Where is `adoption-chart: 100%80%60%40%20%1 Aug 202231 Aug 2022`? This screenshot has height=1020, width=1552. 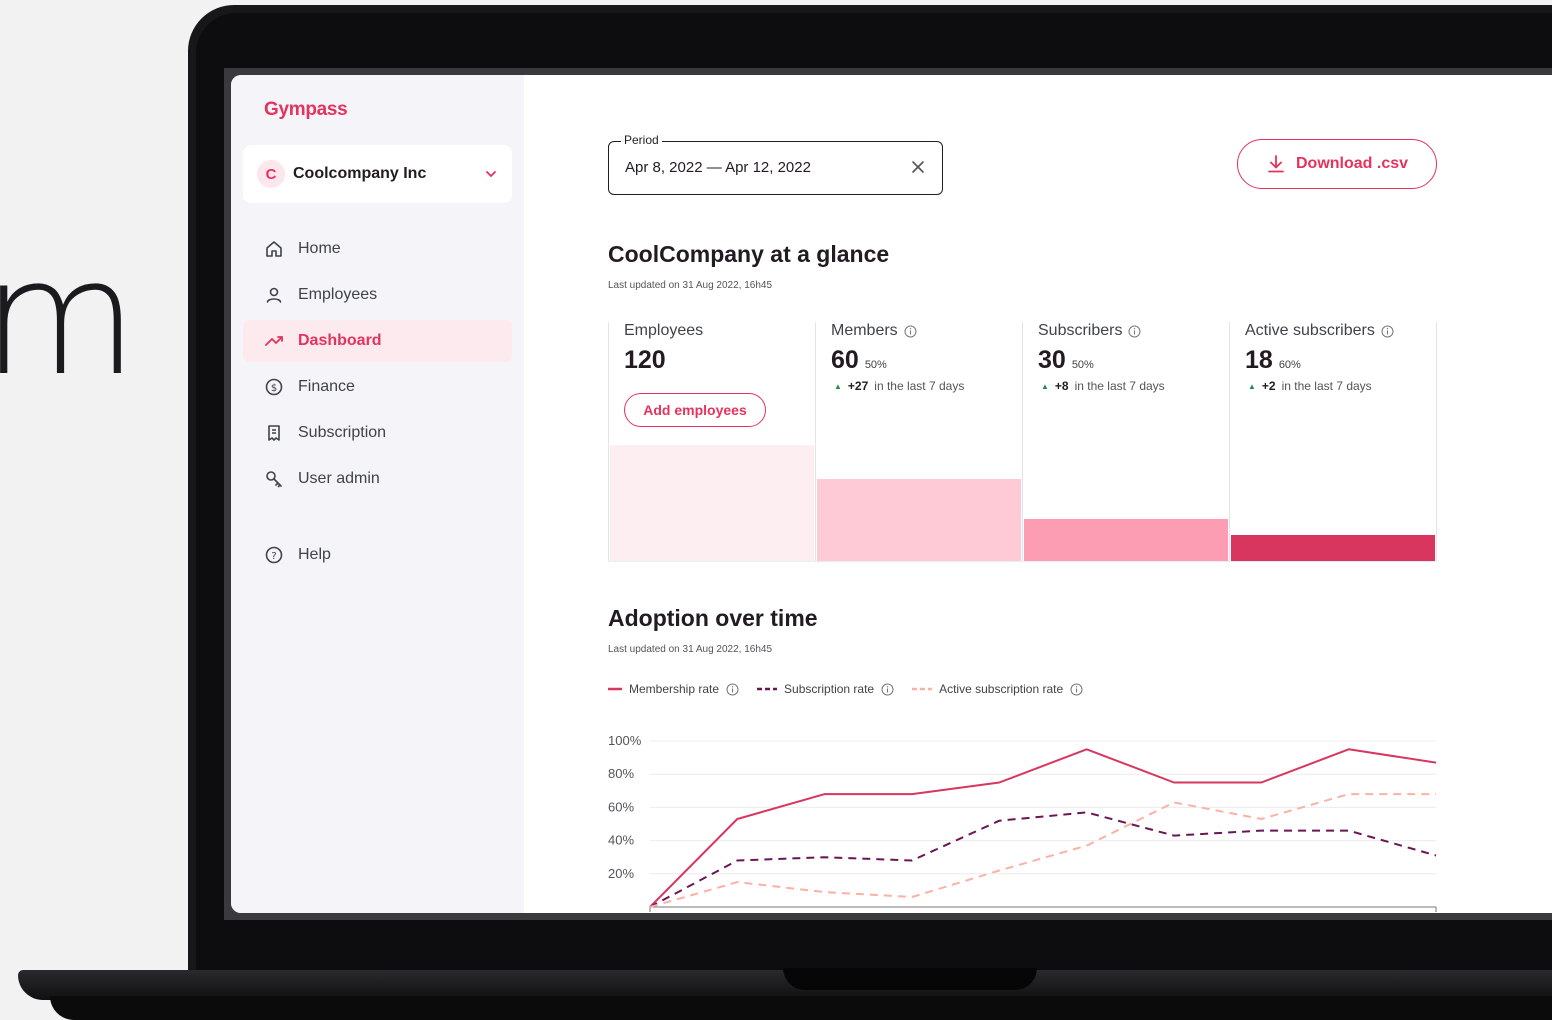
adoption-chart: 100%80%60%40%20%1 Aug 202231 Aug 2022 is located at coordinates (1022, 822).